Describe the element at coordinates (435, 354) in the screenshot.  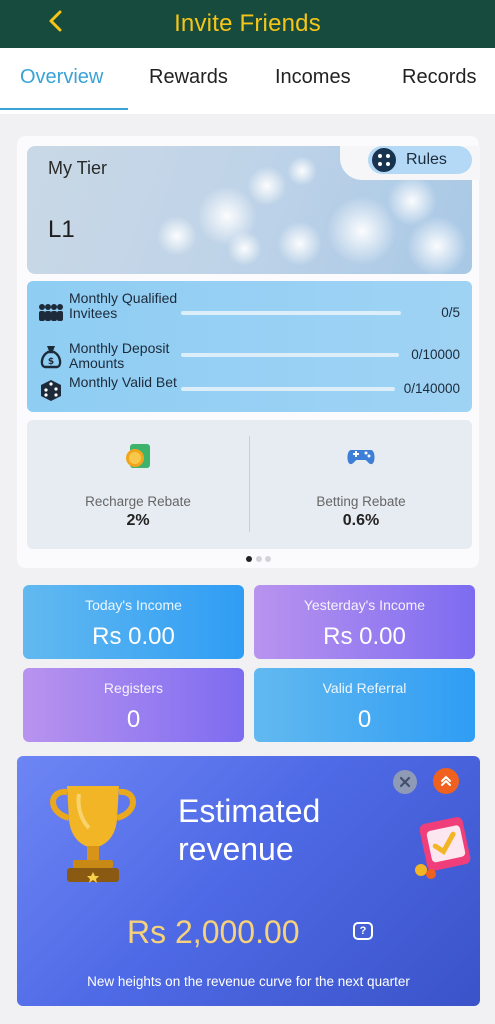
I see `progress-value: 0/10000` at that location.